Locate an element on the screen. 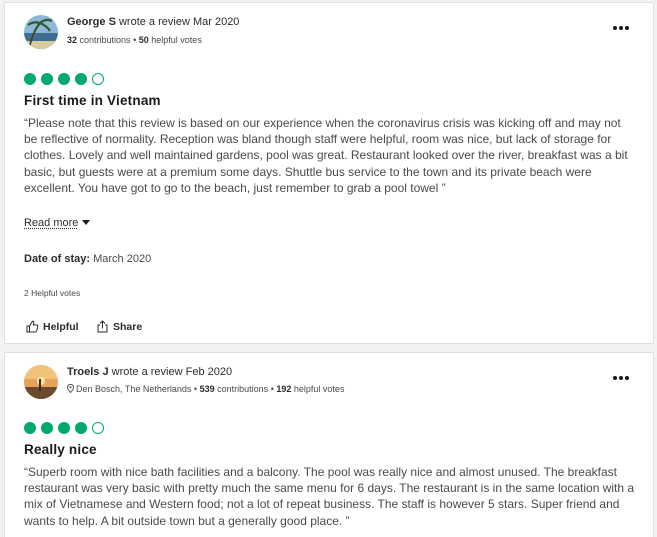 Image resolution: width=657 pixels, height=537 pixels. caret-down-icon is located at coordinates (86, 222).